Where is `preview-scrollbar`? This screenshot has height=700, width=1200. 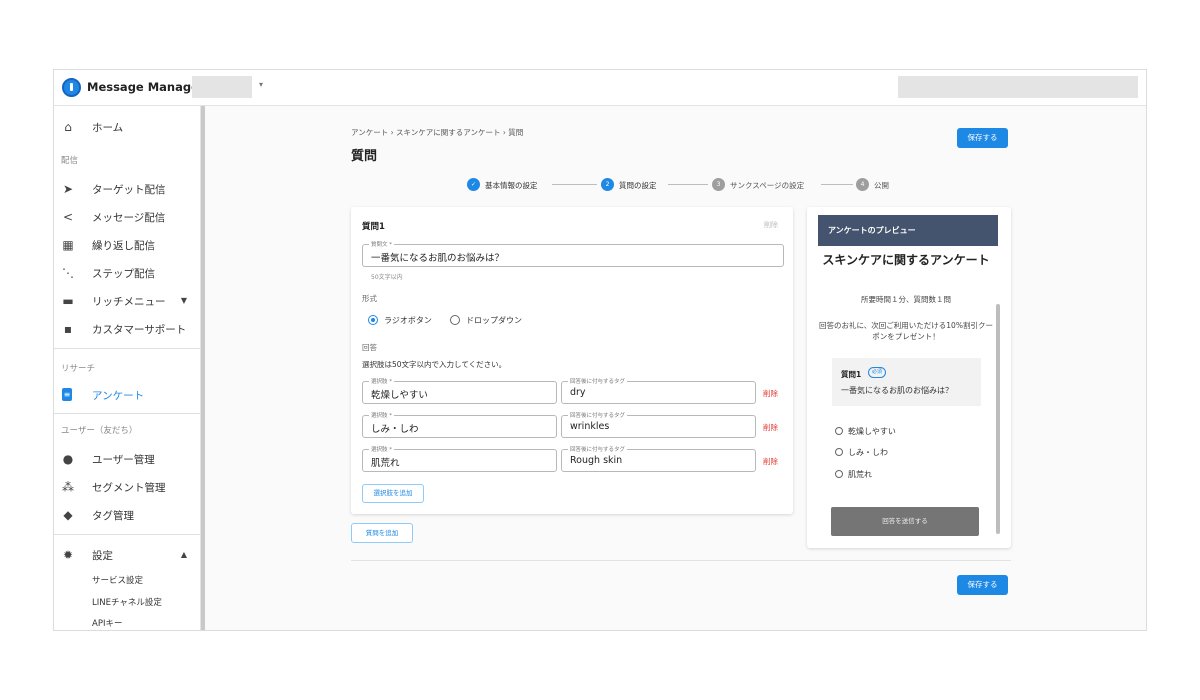 preview-scrollbar is located at coordinates (998, 419).